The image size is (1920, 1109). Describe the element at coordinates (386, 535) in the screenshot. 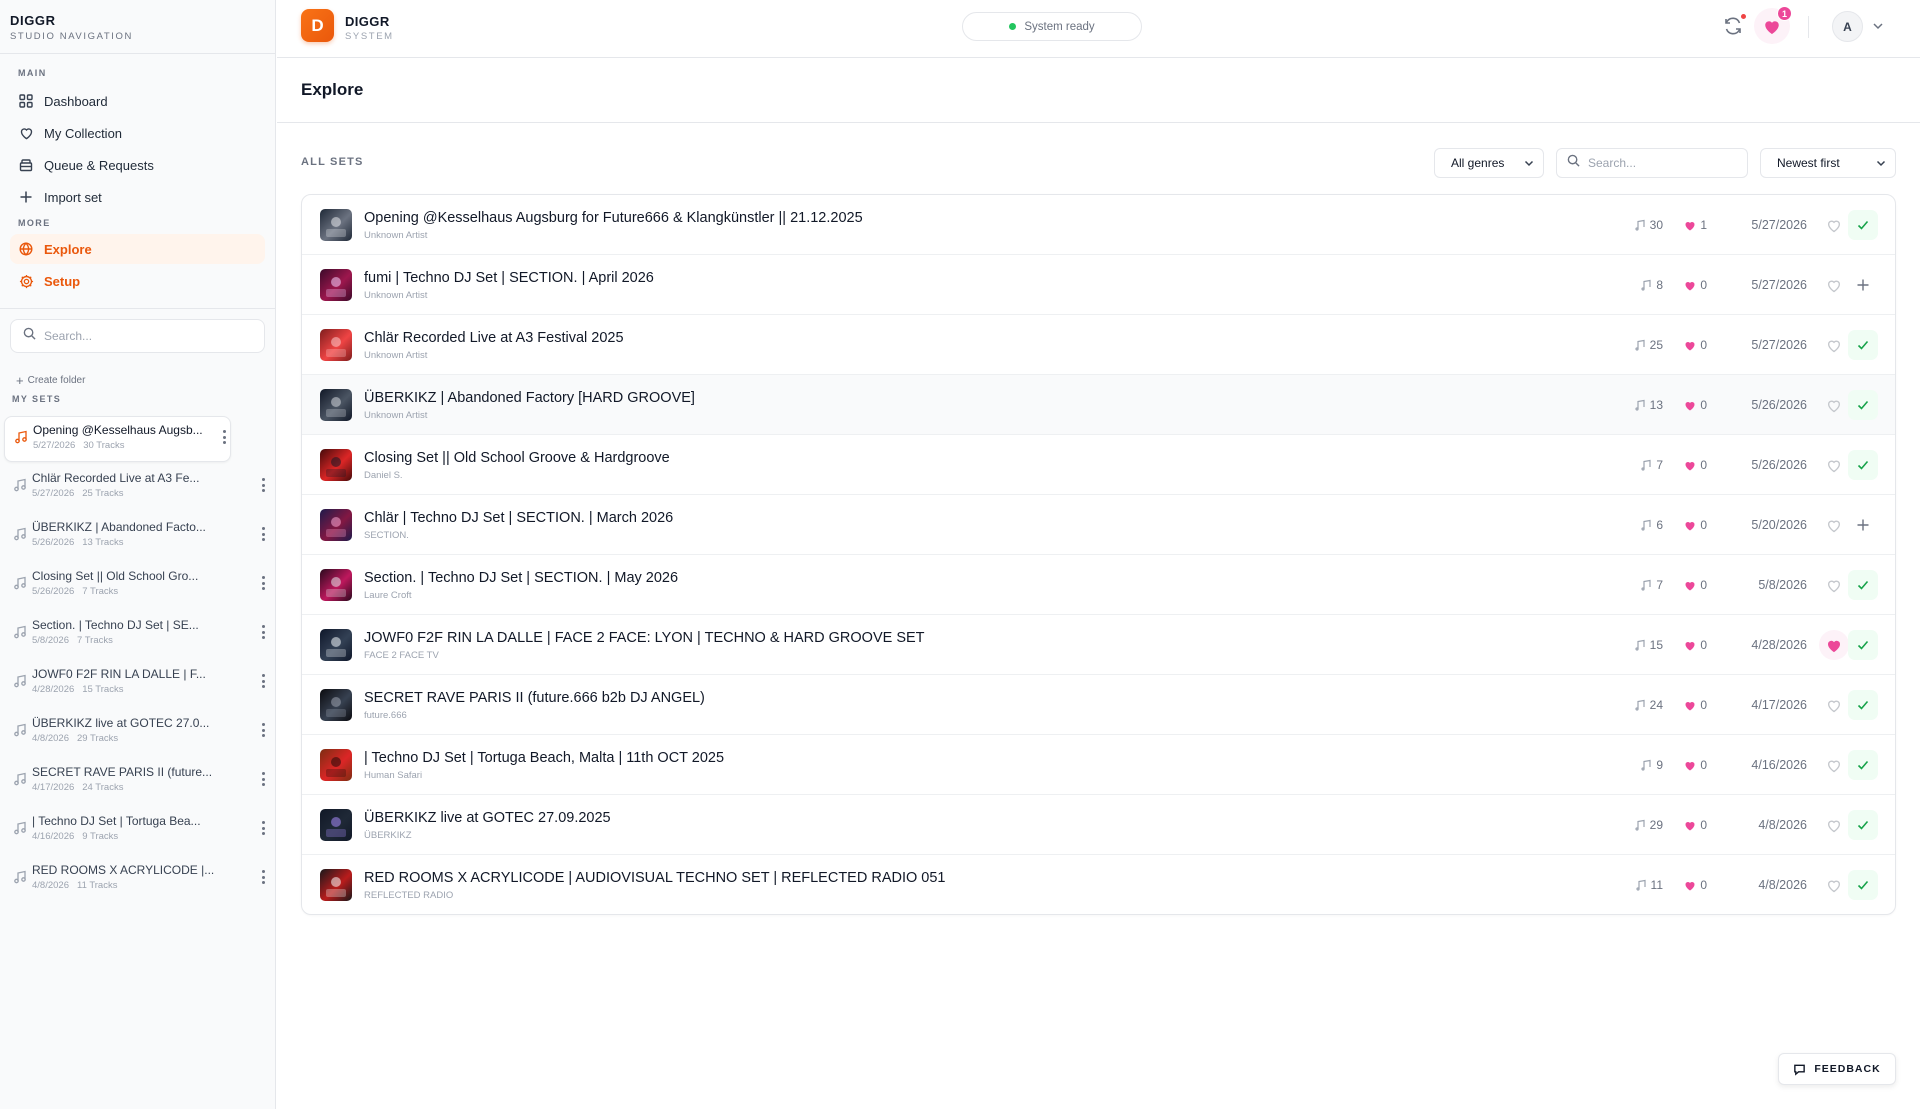

I see `set-artist: SECTION.` at that location.